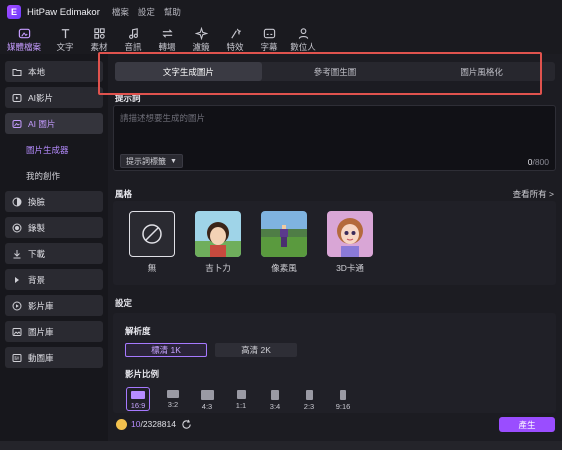 The height and width of the screenshot is (450, 562). Describe the element at coordinates (303, 47) in the screenshot. I see `tab-avatar-label: 數位人` at that location.